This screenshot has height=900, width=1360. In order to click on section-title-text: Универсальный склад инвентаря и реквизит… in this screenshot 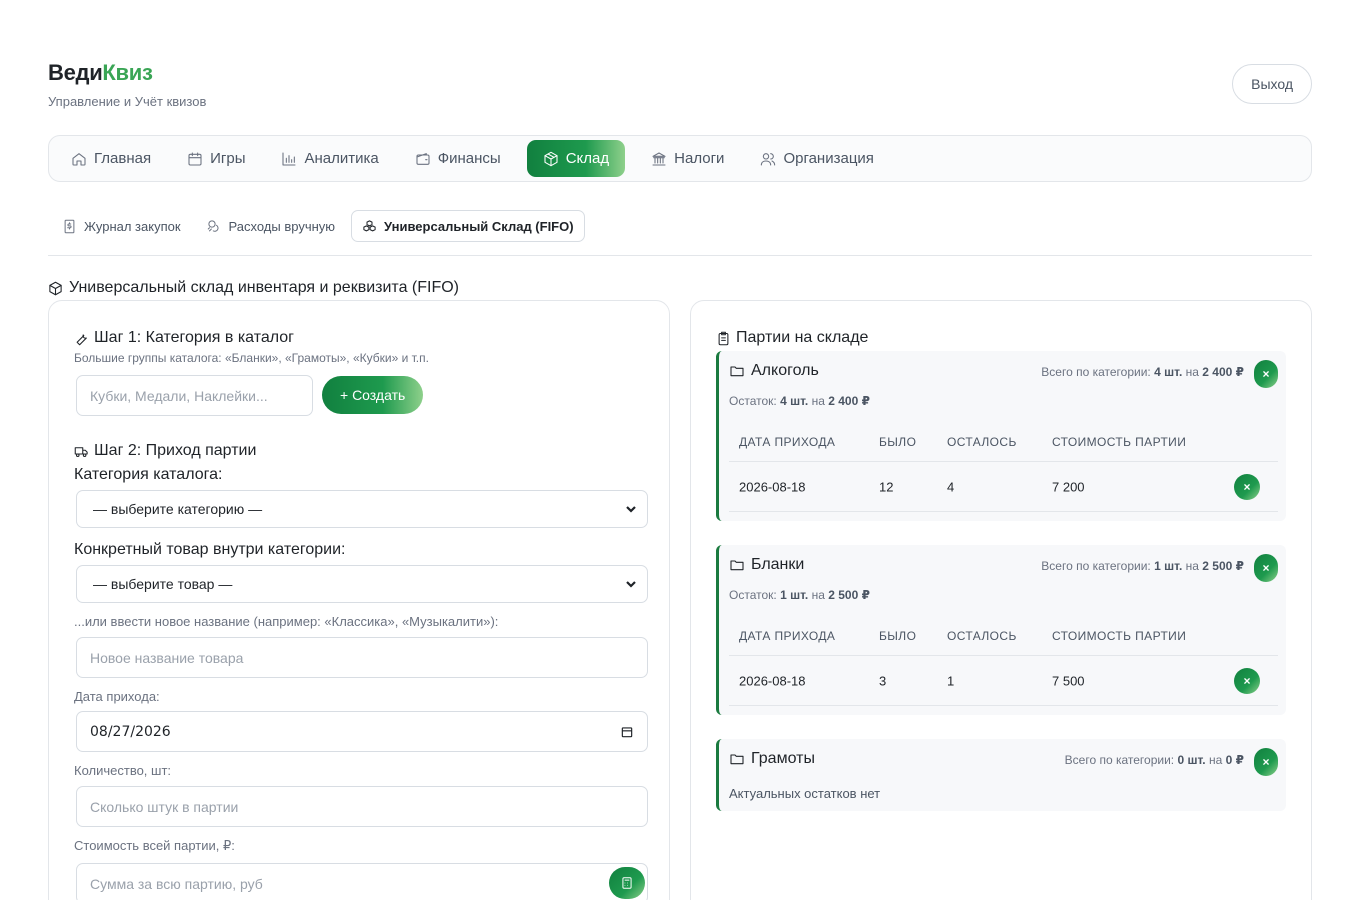, I will do `click(264, 287)`.